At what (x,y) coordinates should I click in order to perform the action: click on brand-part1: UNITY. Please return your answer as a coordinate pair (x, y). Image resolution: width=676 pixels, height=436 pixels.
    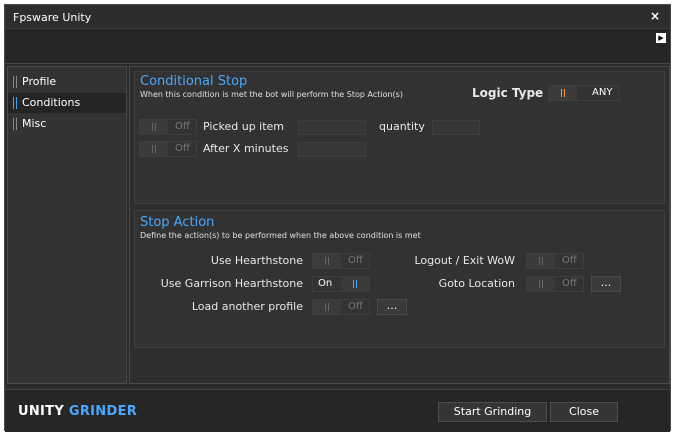
    Looking at the image, I should click on (41, 411).